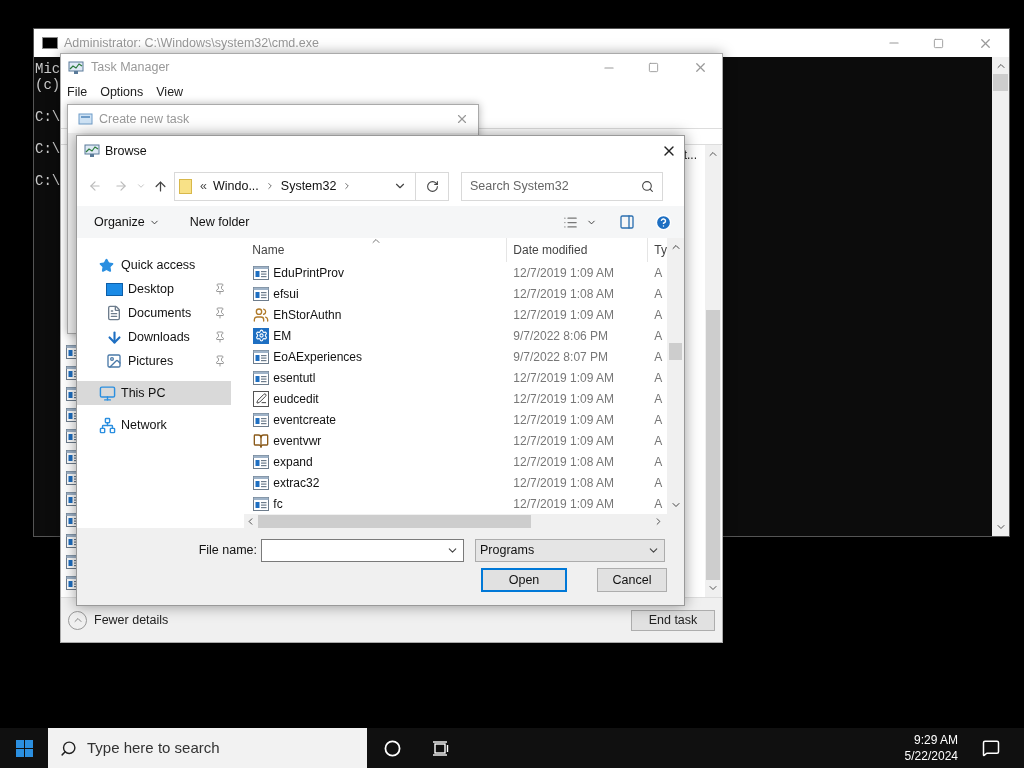  Describe the element at coordinates (455, 272) in the screenshot. I see `file-row: EduPrintProv 12/7/2019 1:09 AM A` at that location.